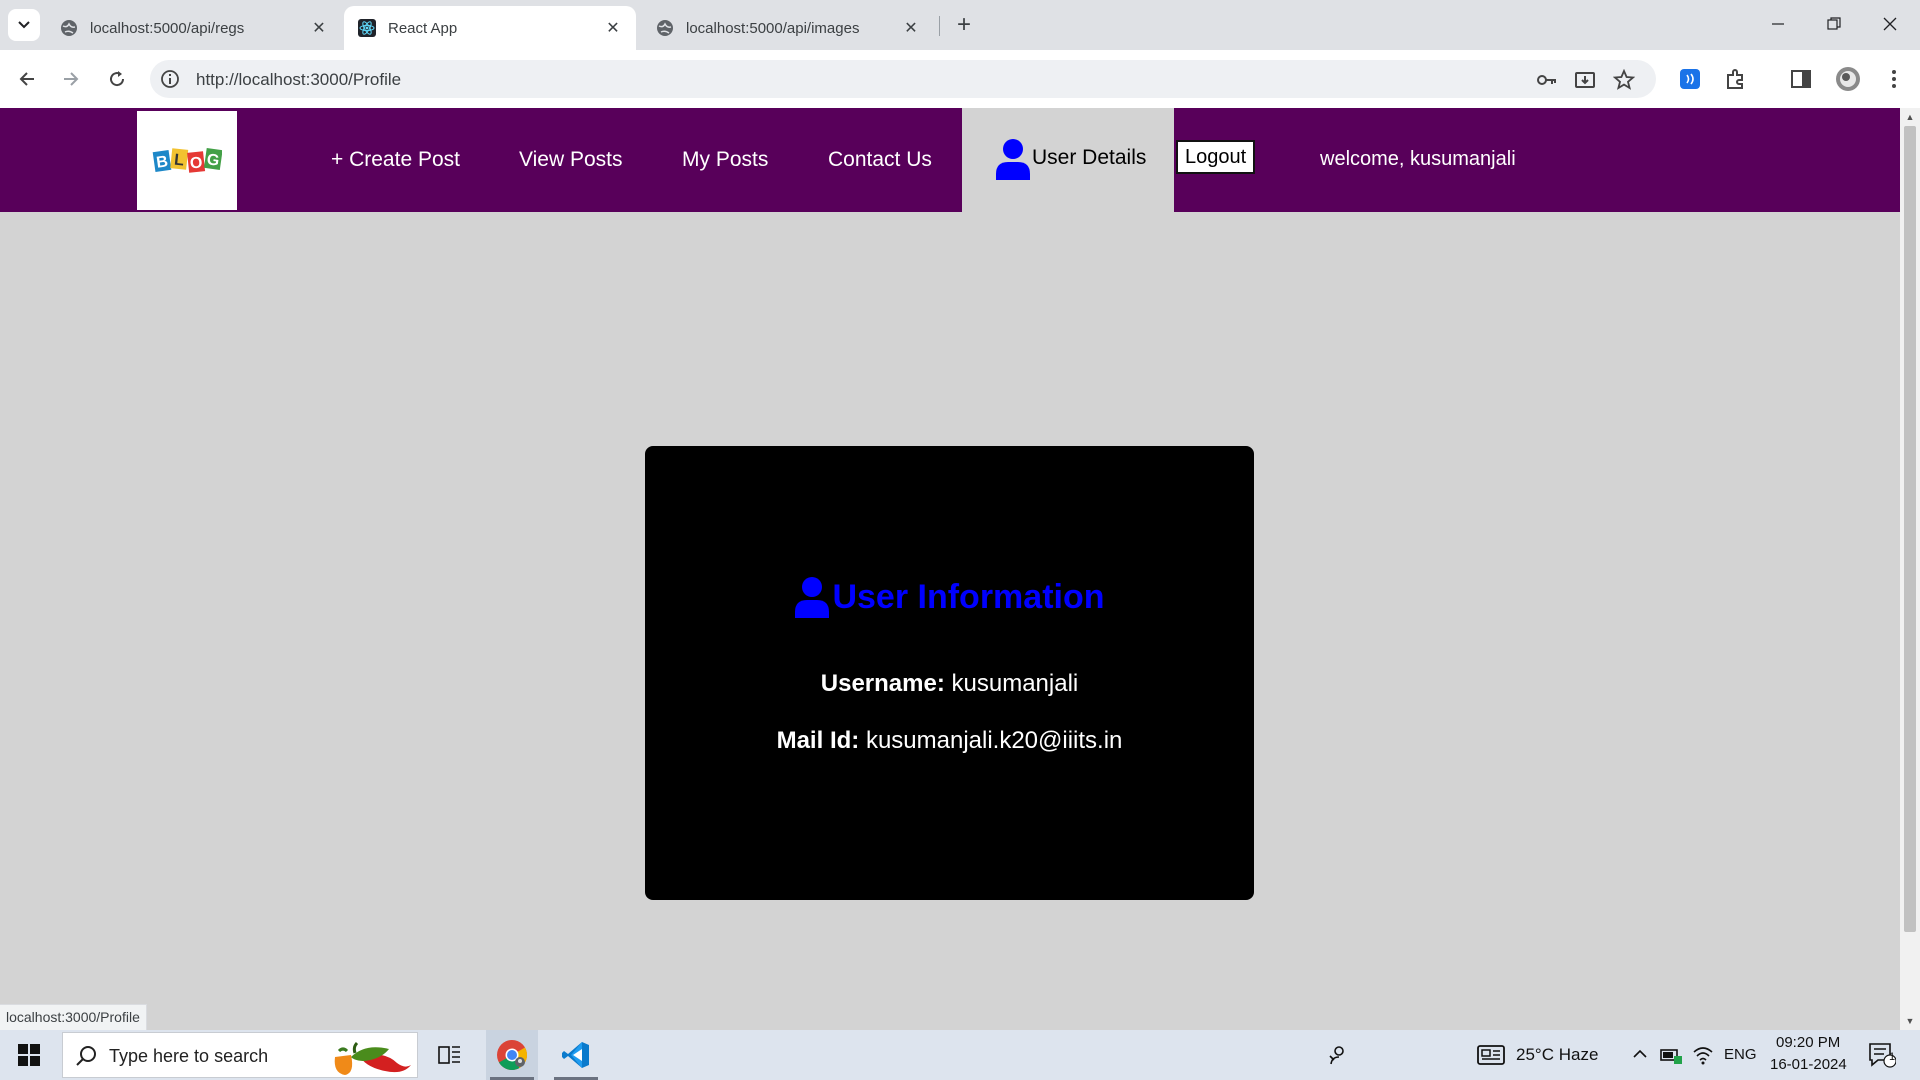 The image size is (1920, 1080). Describe the element at coordinates (939, 26) in the screenshot. I see `tab-separator` at that location.